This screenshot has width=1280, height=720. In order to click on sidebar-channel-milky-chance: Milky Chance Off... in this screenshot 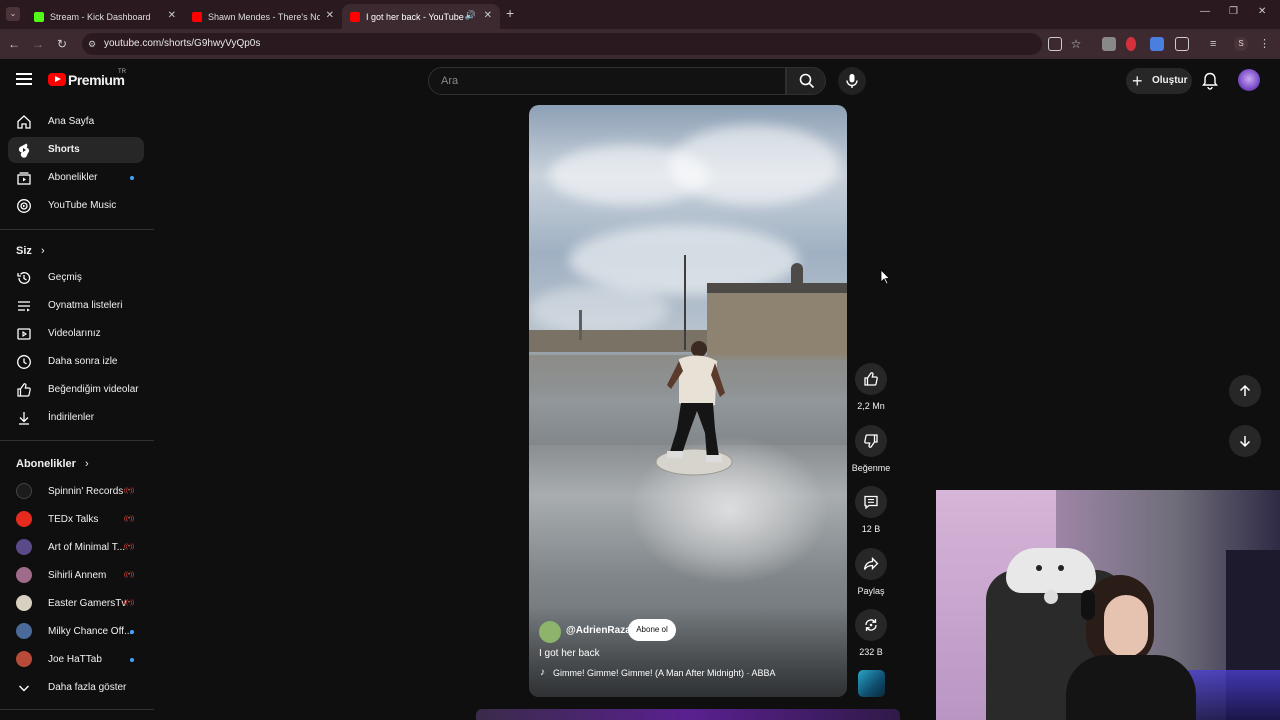, I will do `click(76, 632)`.